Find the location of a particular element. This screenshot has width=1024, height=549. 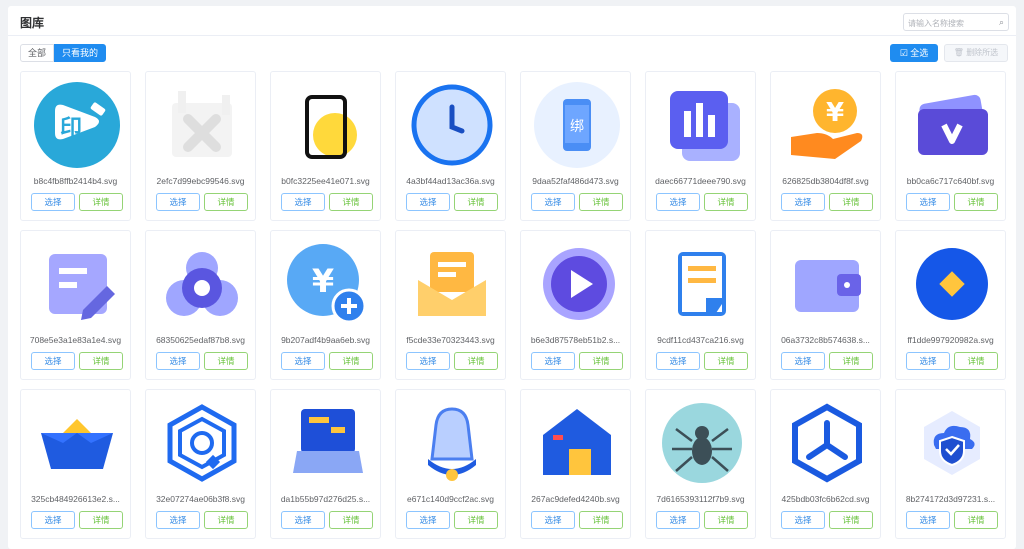

bell-icon is located at coordinates (452, 443).